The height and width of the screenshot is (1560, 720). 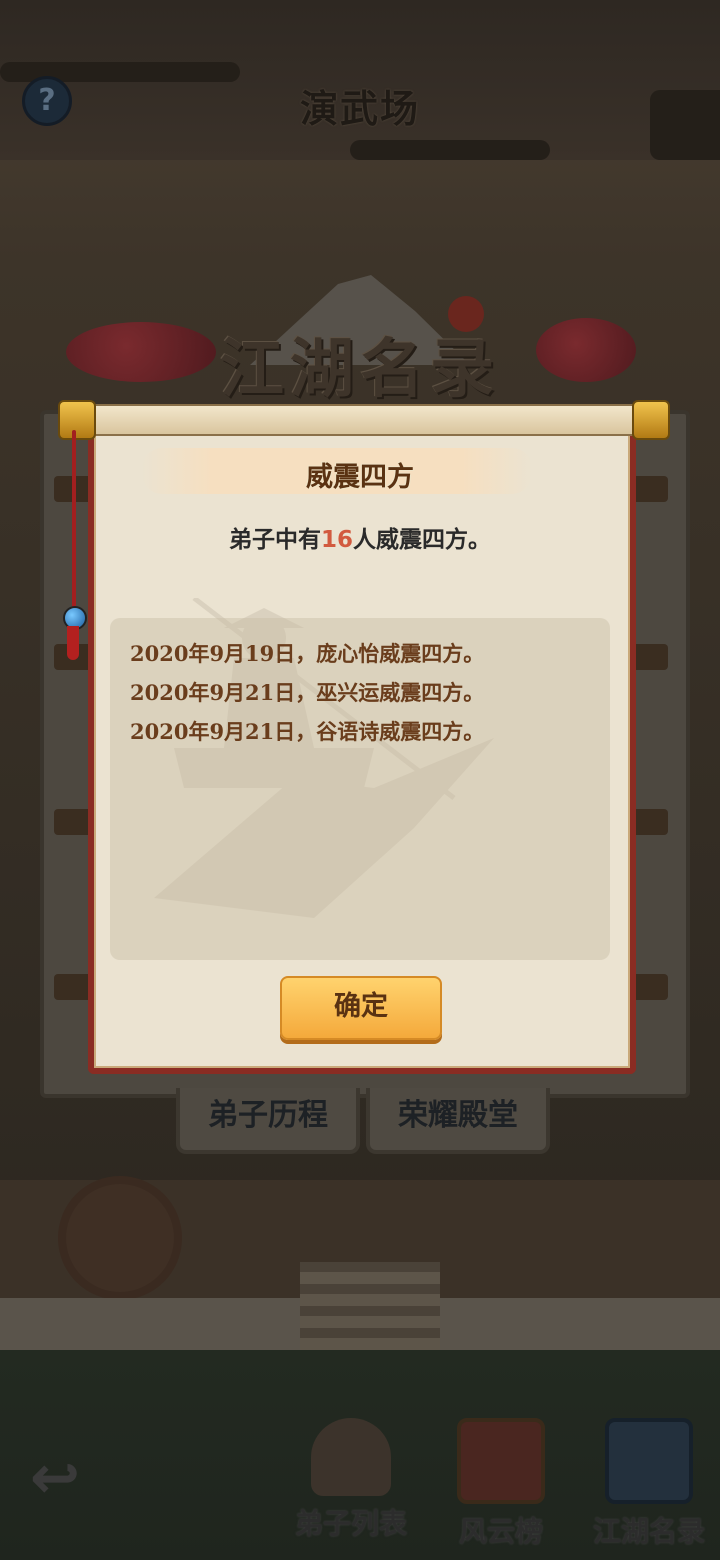 I want to click on record-item: 2020年9月21日，巫兴运威震四方。, so click(x=307, y=692).